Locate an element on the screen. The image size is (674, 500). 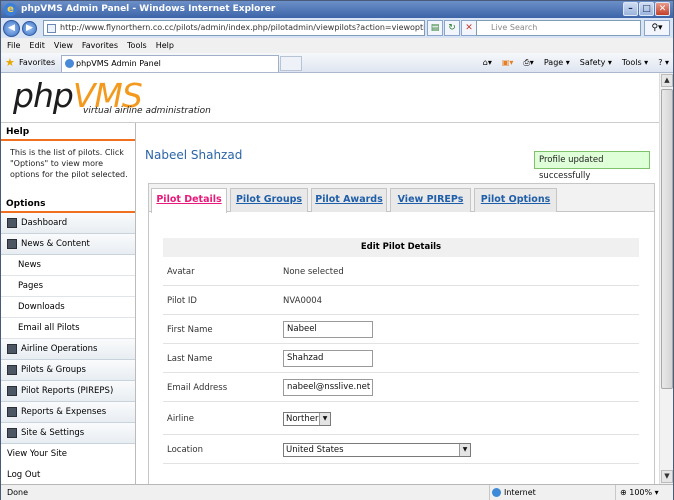
page-menu: Page ▾ is located at coordinates (557, 63).